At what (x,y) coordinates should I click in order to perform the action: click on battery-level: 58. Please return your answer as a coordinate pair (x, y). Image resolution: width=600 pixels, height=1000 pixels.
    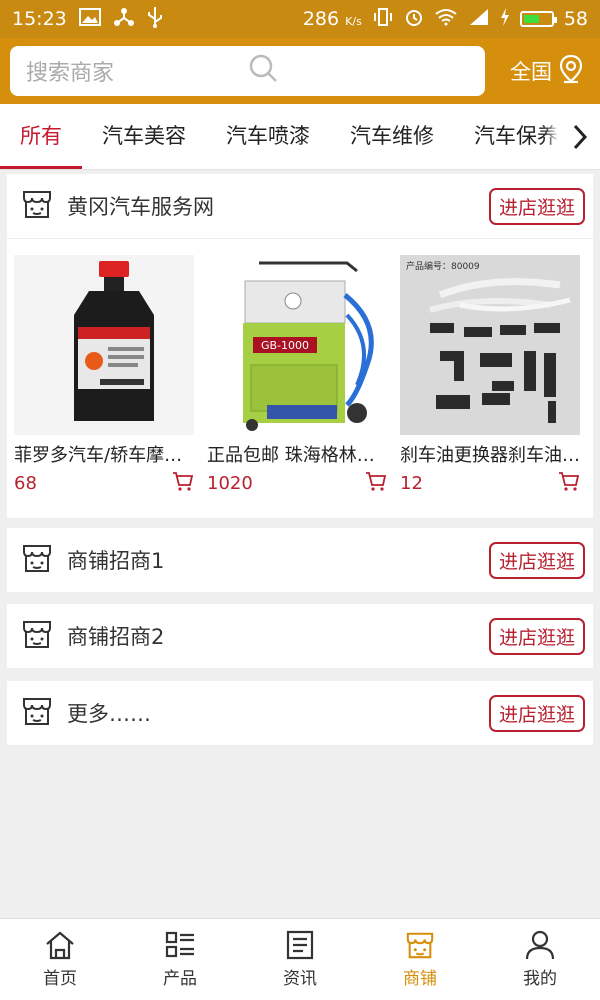
    Looking at the image, I should click on (575, 19).